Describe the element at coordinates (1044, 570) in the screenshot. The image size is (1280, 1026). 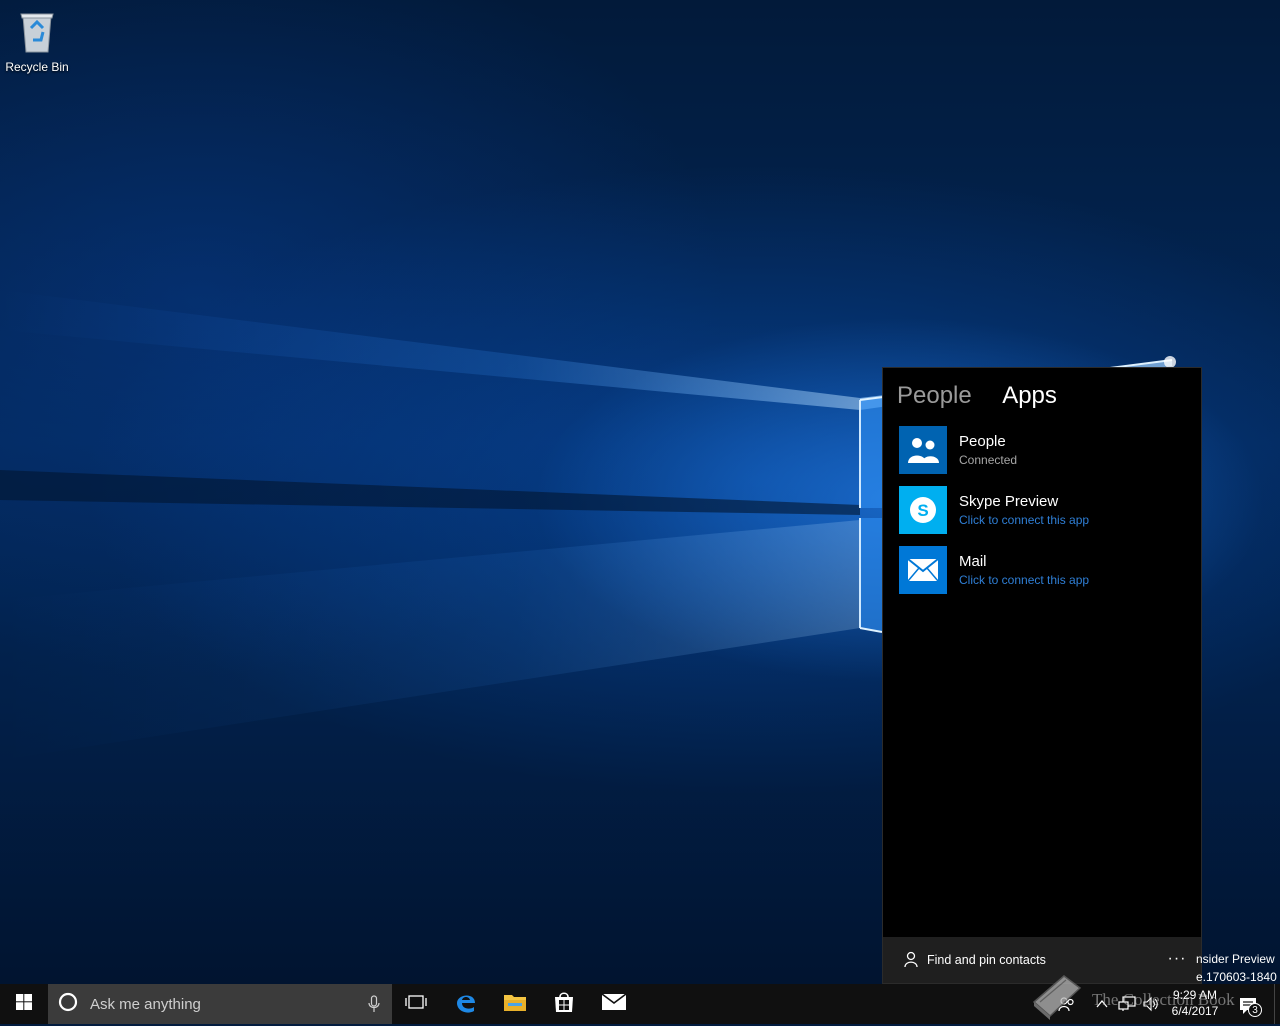
I see `app-item-mail: Mail Click to connect this app` at that location.